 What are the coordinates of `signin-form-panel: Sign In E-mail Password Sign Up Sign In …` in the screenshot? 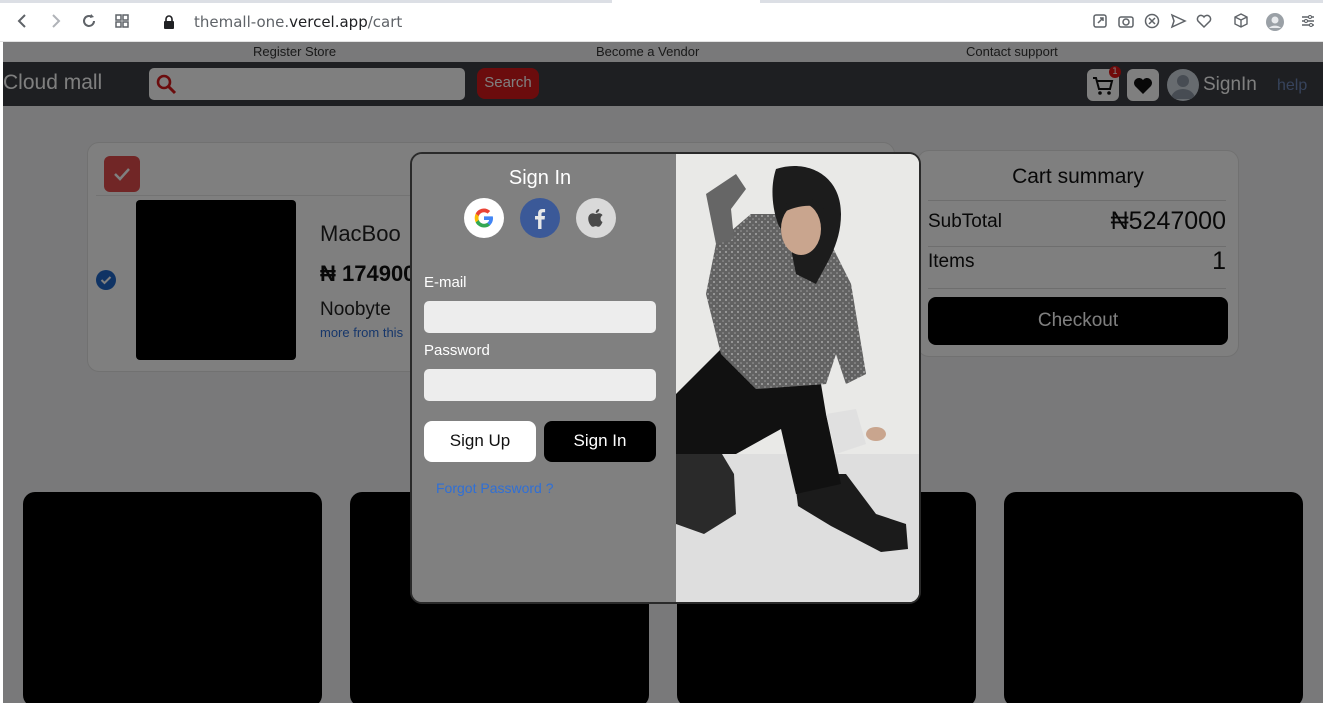 It's located at (544, 378).